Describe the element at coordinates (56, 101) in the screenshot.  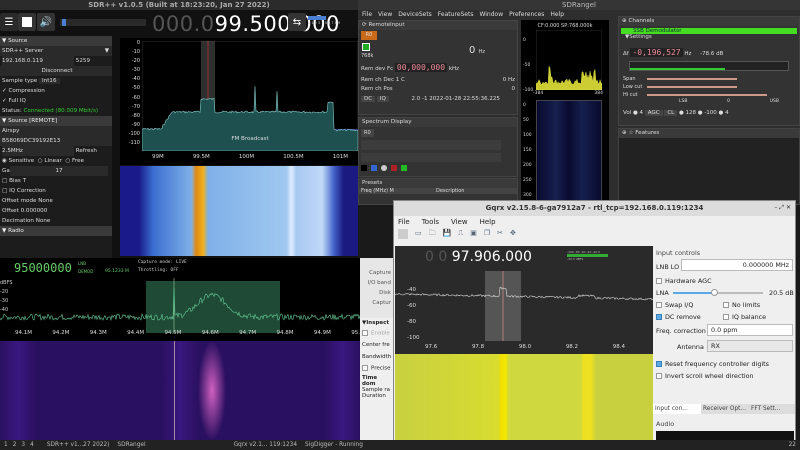
I see `full-iq-checkbox: ✓ Full IQ` at that location.